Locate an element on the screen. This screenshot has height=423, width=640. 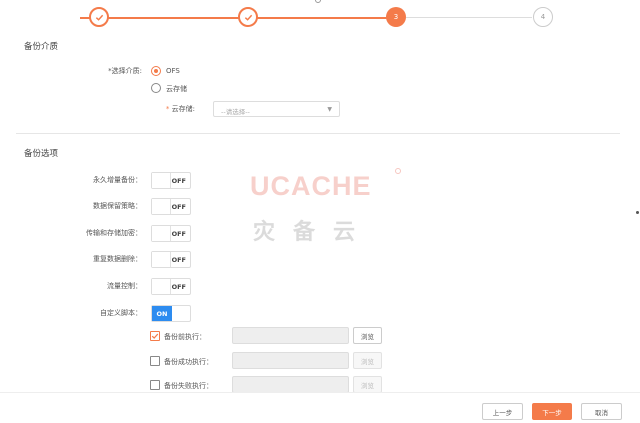
wizard-stepper: 3 4 is located at coordinates (320, 18).